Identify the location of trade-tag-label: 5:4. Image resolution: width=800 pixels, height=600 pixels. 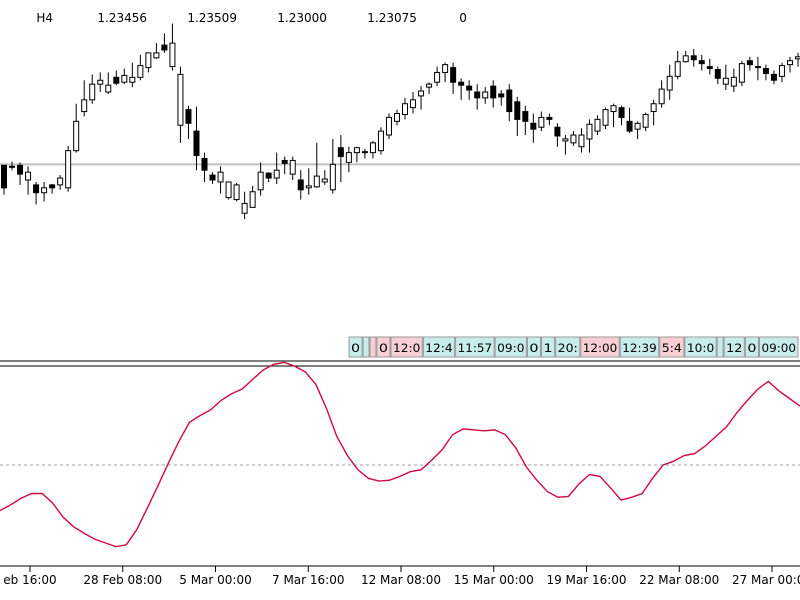
(672, 348).